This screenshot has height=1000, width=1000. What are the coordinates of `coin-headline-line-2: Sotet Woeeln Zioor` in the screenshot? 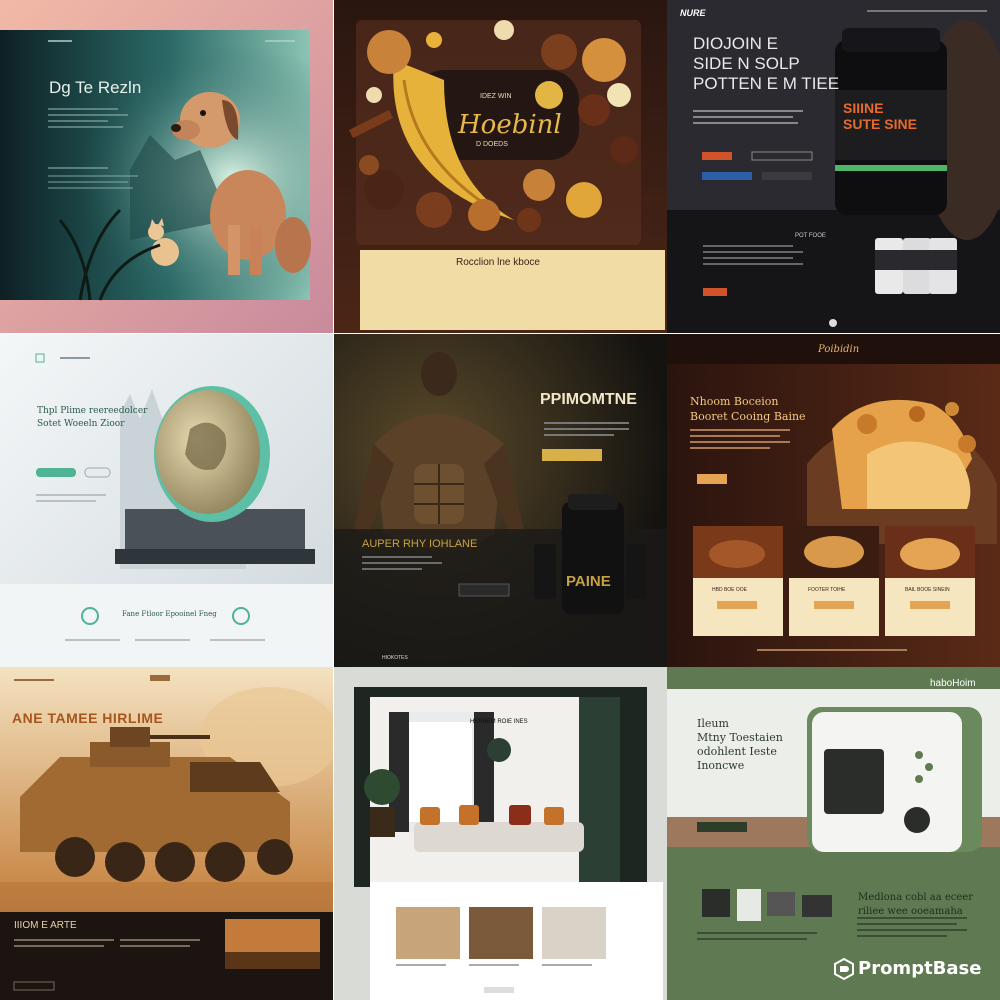 It's located at (81, 424).